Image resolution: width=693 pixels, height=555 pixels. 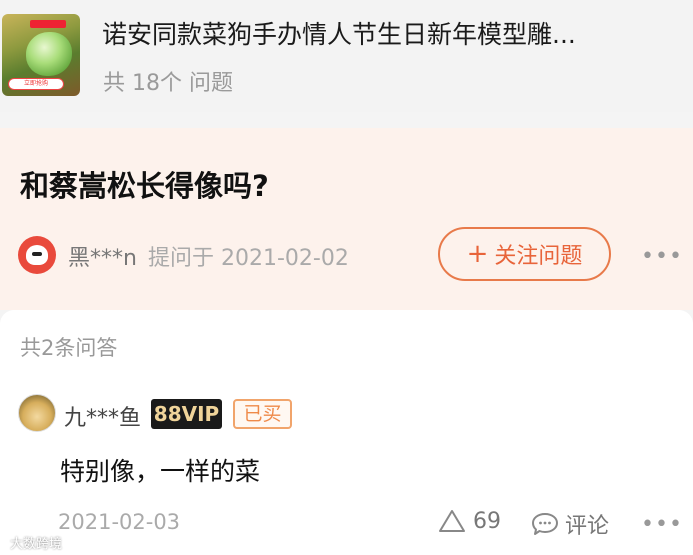 What do you see at coordinates (262, 414) in the screenshot?
I see `bought-badge: 已买` at bounding box center [262, 414].